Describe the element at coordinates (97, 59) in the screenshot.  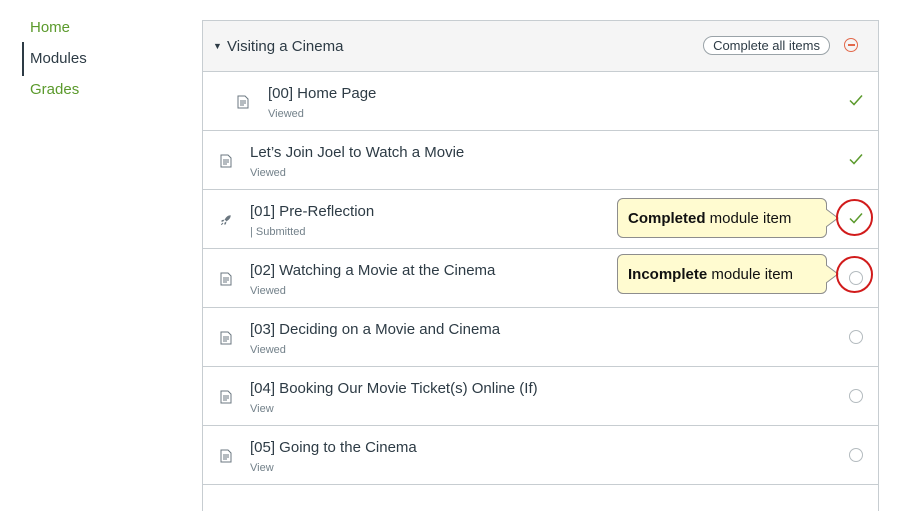
I see `nav-modules: Modules` at that location.